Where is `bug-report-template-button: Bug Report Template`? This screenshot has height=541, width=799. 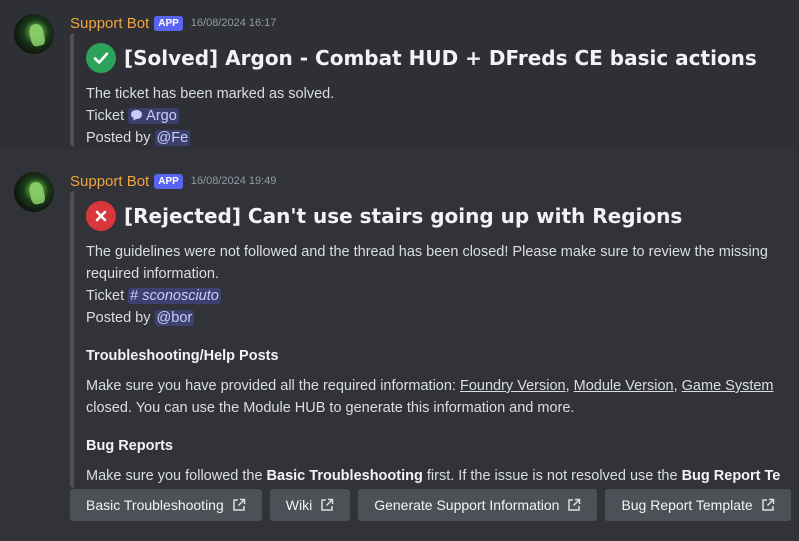 bug-report-template-button: Bug Report Template is located at coordinates (698, 505).